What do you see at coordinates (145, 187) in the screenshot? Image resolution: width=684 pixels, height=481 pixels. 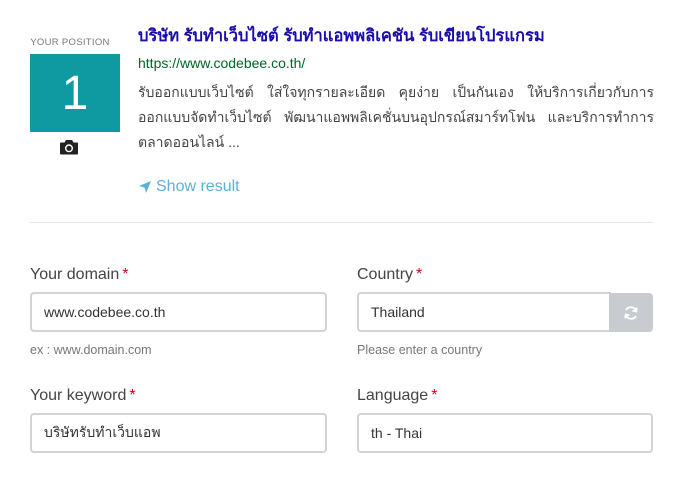 I see `location-arrow-icon` at bounding box center [145, 187].